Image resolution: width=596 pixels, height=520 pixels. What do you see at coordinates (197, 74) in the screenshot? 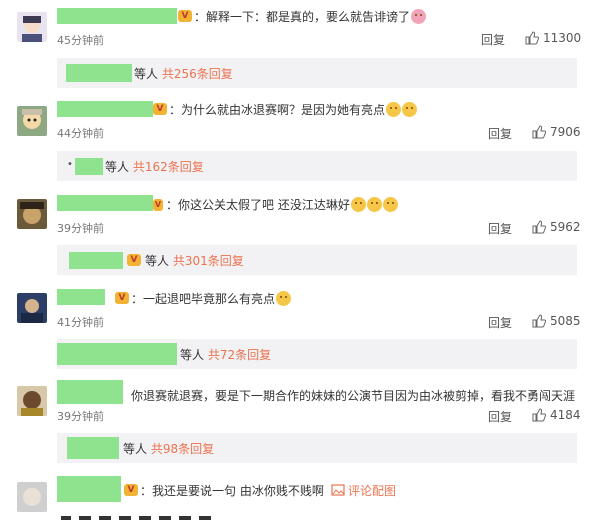
I see `view-replies-link: 共256条回复` at bounding box center [197, 74].